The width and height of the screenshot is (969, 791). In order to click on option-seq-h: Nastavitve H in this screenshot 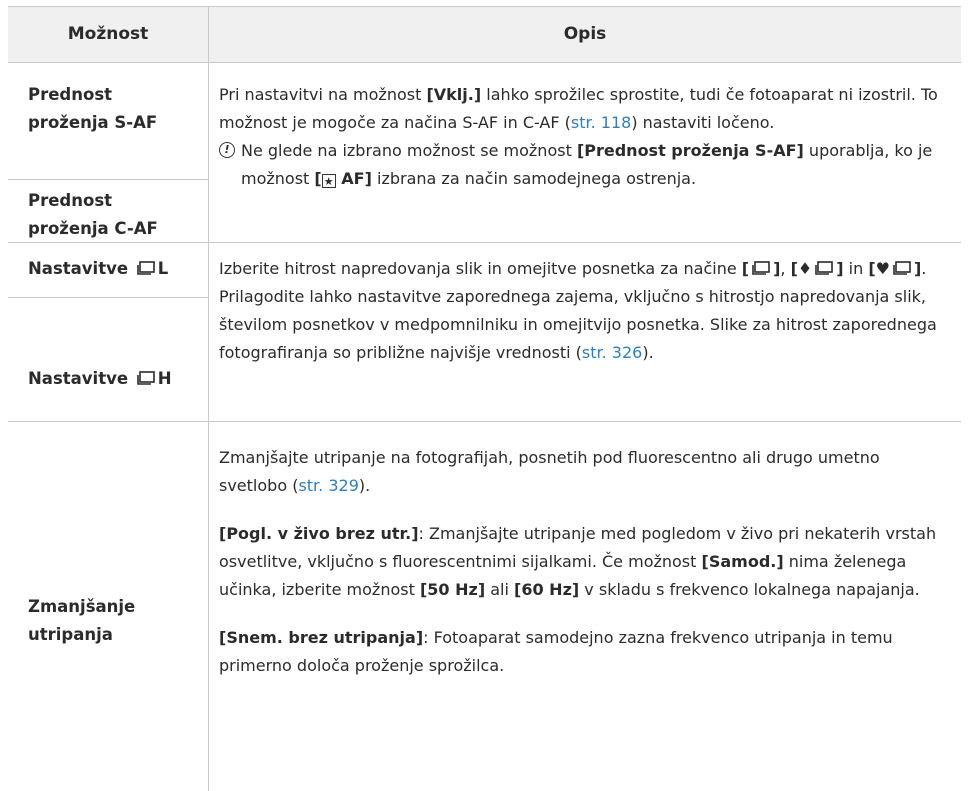, I will do `click(100, 378)`.